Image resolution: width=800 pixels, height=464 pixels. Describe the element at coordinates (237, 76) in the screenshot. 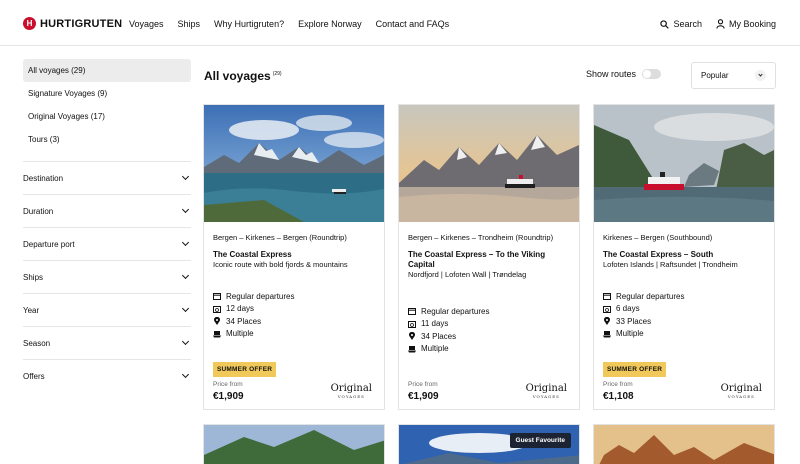

I see `page-title-text: All voyages` at that location.